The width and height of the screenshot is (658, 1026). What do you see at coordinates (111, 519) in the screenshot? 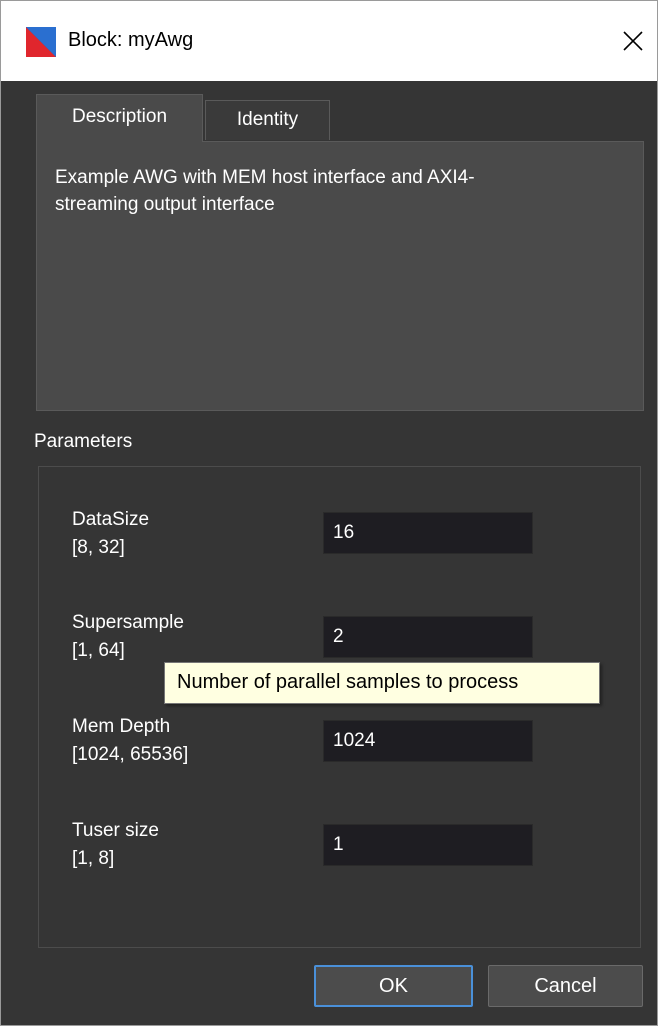
I see `param-datasize-label: DataSize` at bounding box center [111, 519].